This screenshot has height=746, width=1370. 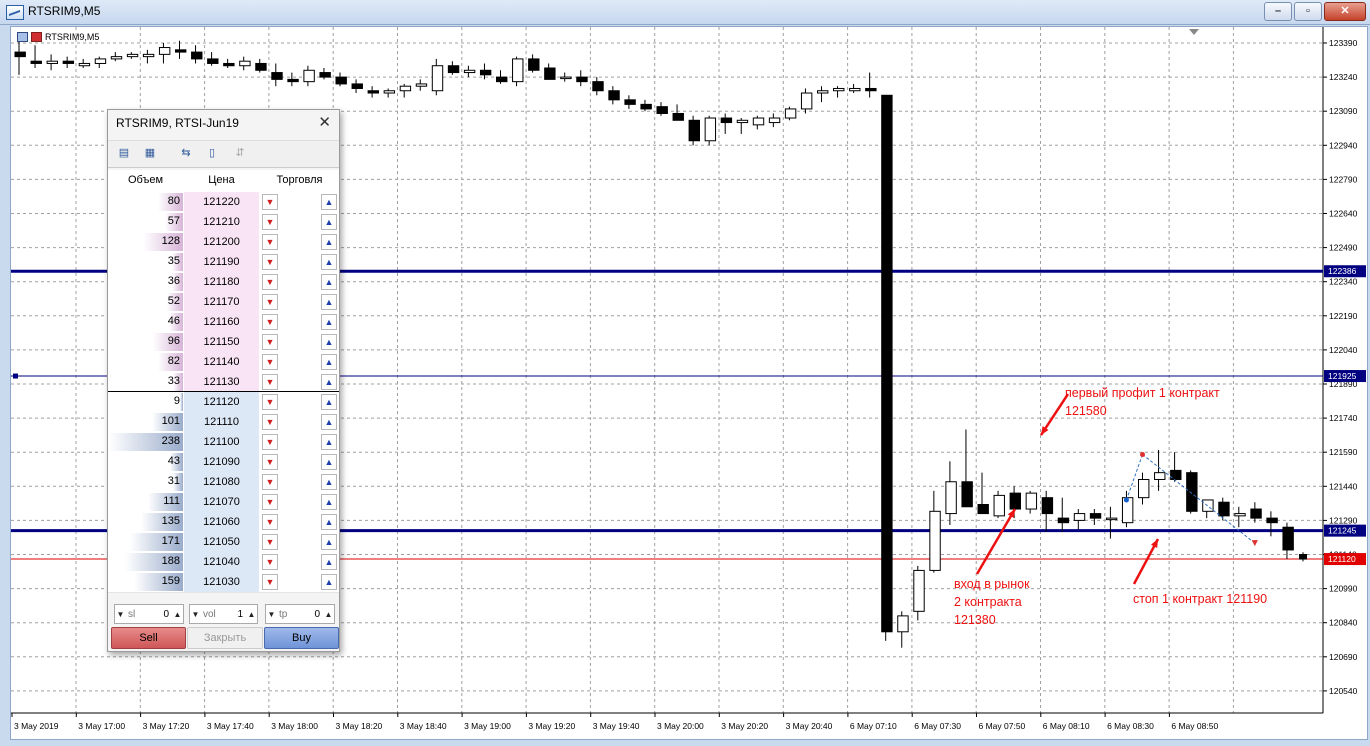 I want to click on minimize-button: –, so click(x=1278, y=11).